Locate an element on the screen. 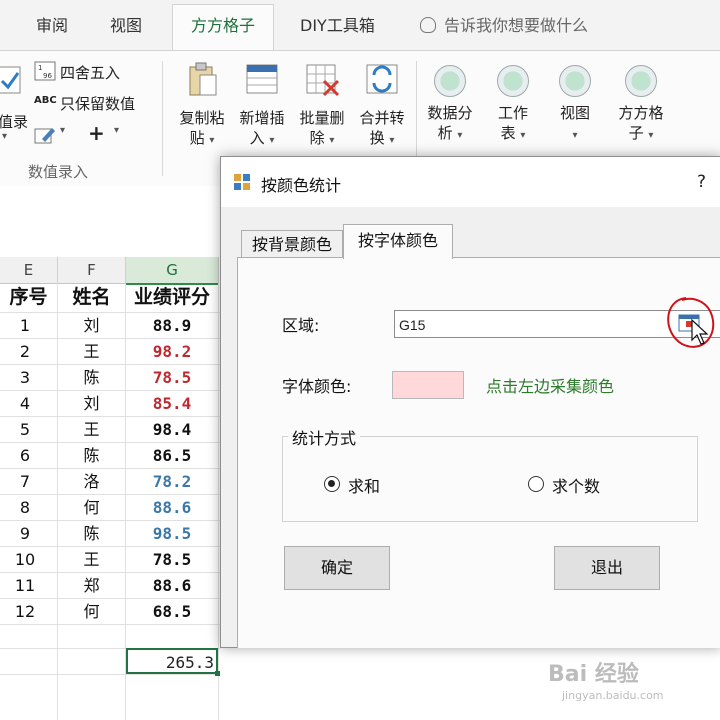 The height and width of the screenshot is (720, 720). name-cell: 郑 is located at coordinates (91, 585).